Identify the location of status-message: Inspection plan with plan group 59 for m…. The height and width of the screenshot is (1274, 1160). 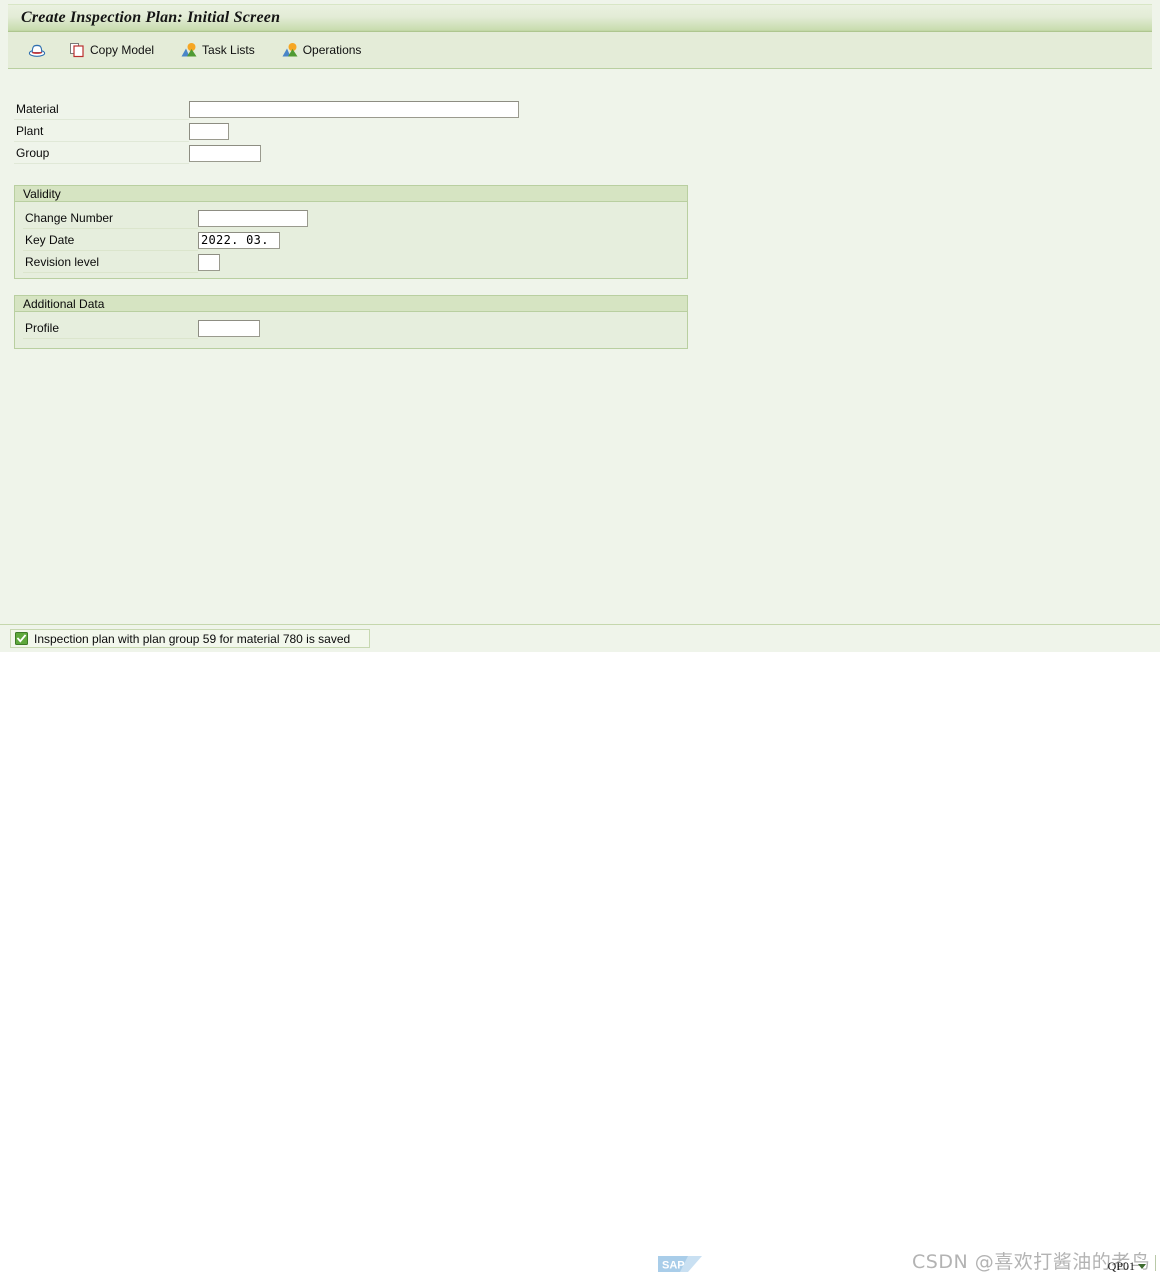
(190, 638).